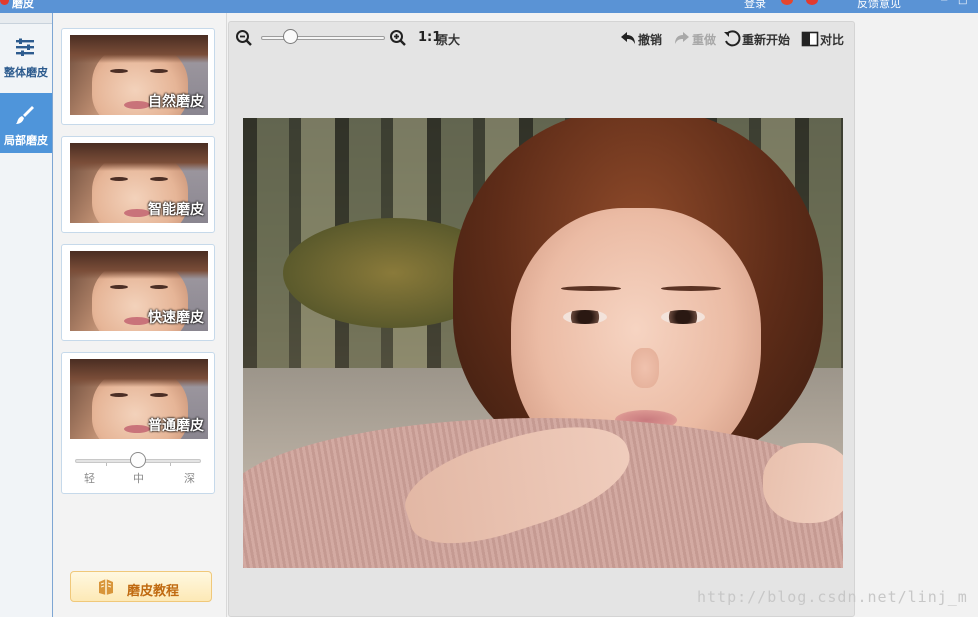  I want to click on preset-thumbnail: 快速磨皮, so click(139, 291).